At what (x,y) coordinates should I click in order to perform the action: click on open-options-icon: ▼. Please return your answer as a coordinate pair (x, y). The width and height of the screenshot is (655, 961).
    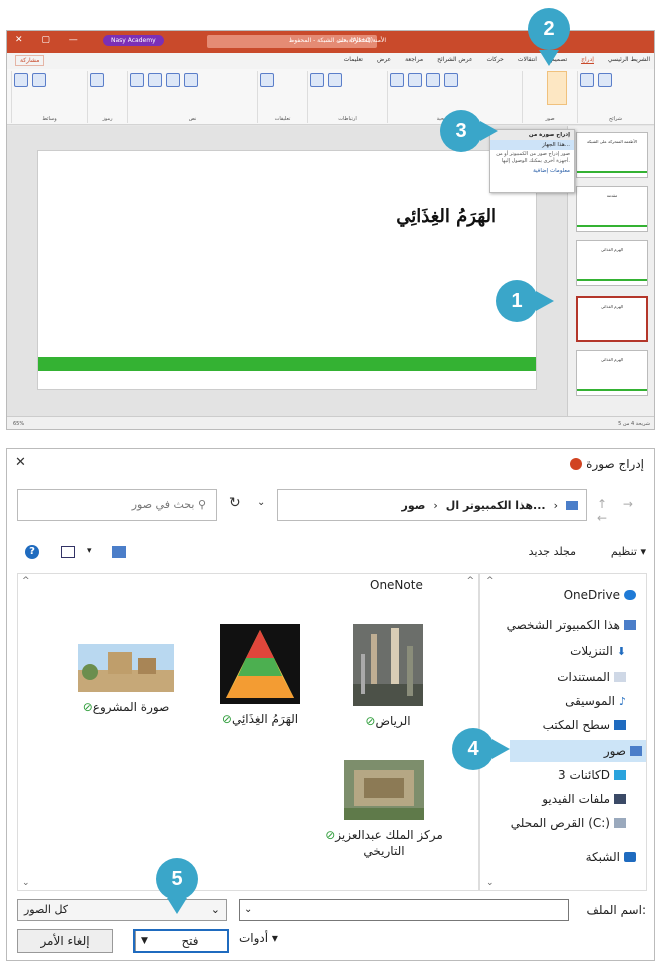
    Looking at the image, I should click on (144, 941).